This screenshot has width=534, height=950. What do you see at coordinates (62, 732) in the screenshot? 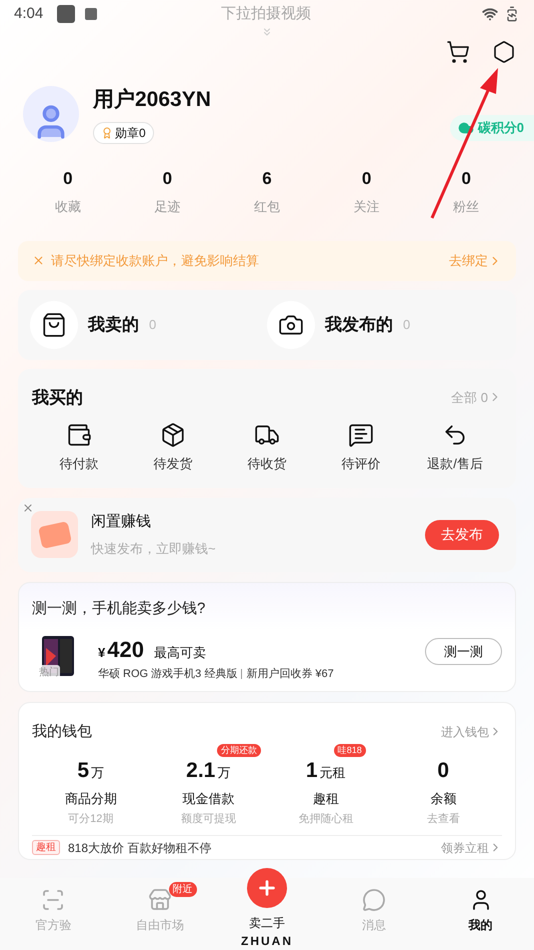
I see `wallet-title: 我的钱包` at bounding box center [62, 732].